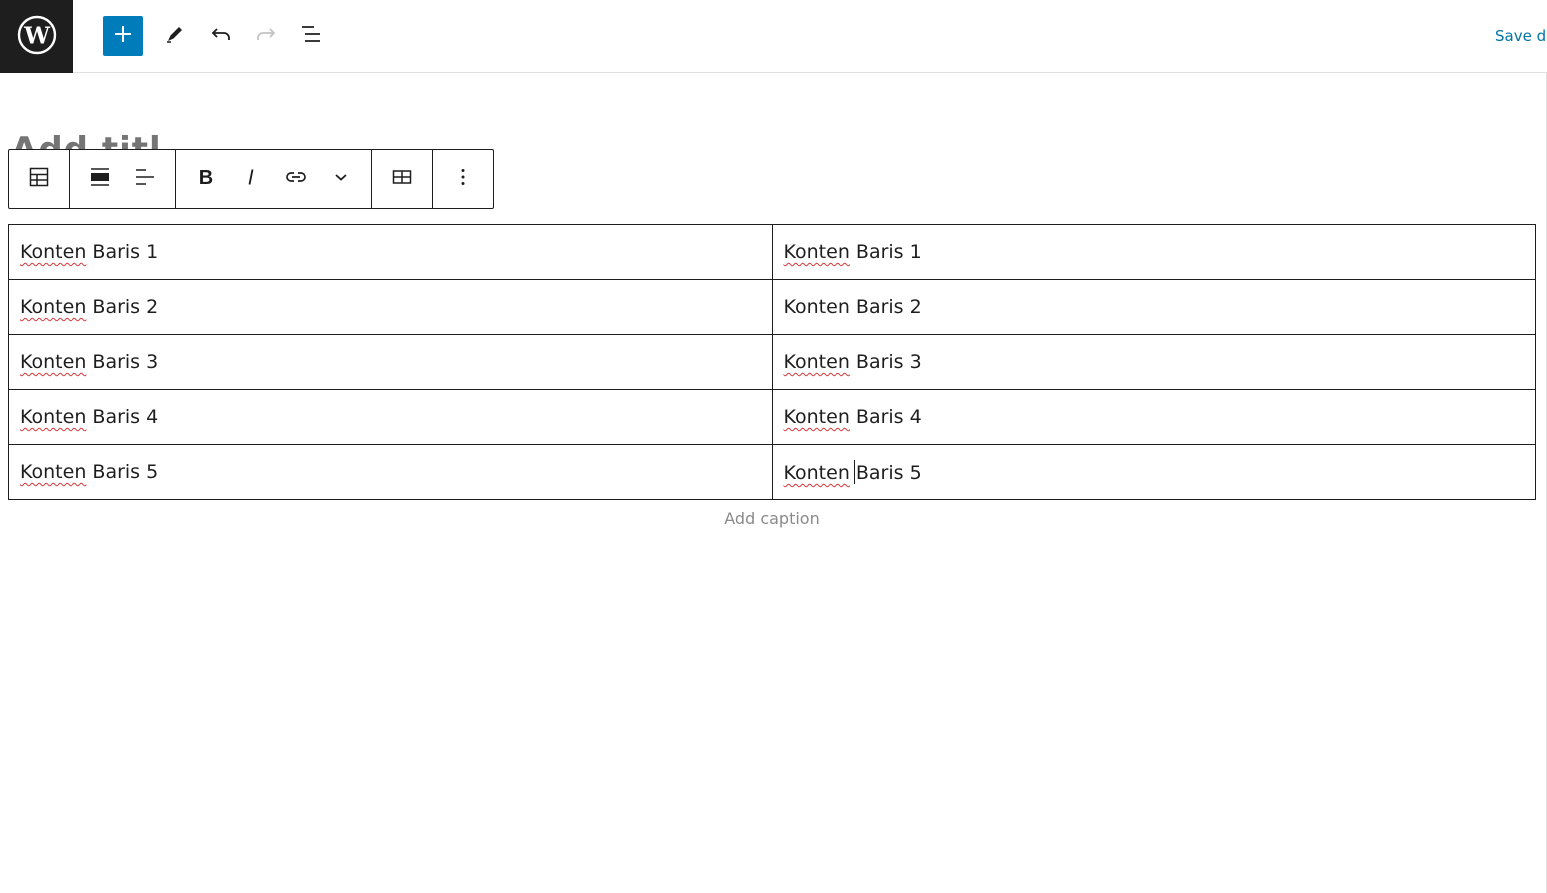 The height and width of the screenshot is (893, 1547). Describe the element at coordinates (773, 36) in the screenshot. I see `editor-header: W Save dr` at that location.